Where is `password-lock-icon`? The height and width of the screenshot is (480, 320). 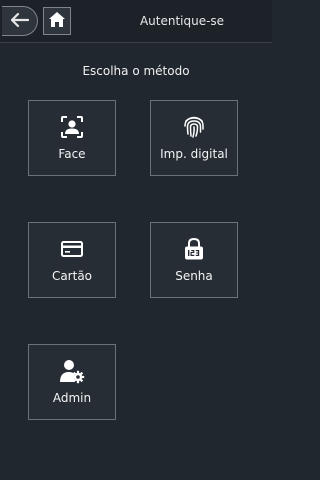
password-lock-icon is located at coordinates (194, 249).